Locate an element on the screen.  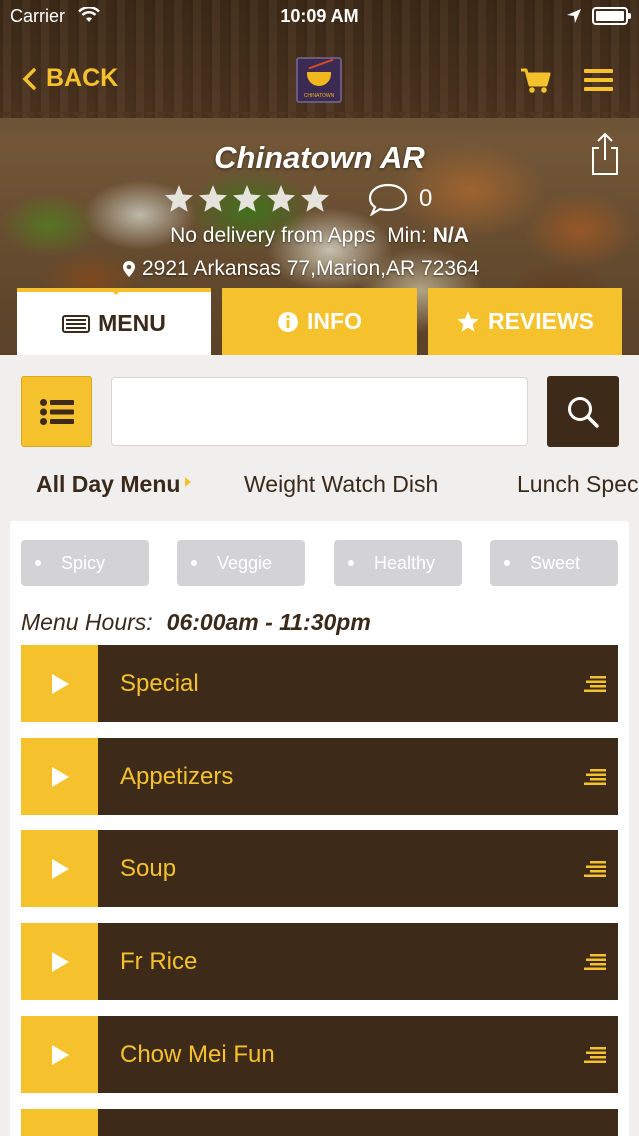
filter-label: Healthy is located at coordinates (405, 562).